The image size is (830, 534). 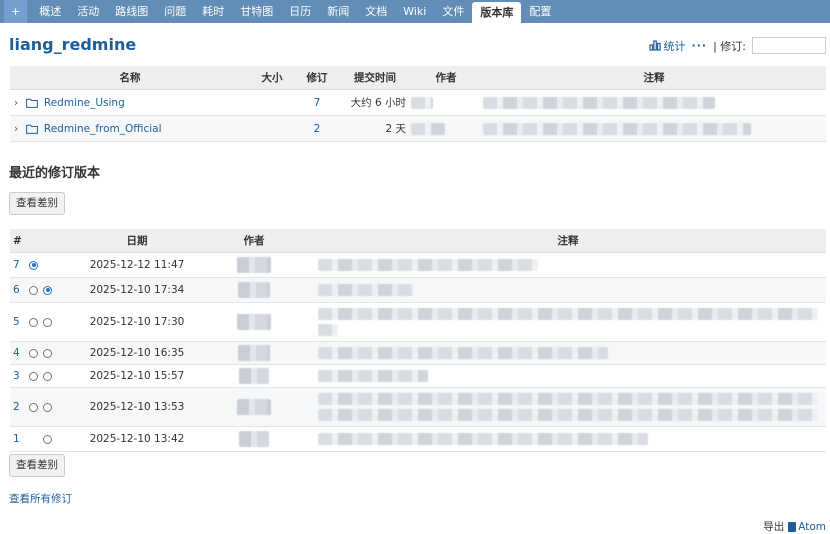 What do you see at coordinates (807, 527) in the screenshot?
I see `atom-feed-link: Atom` at bounding box center [807, 527].